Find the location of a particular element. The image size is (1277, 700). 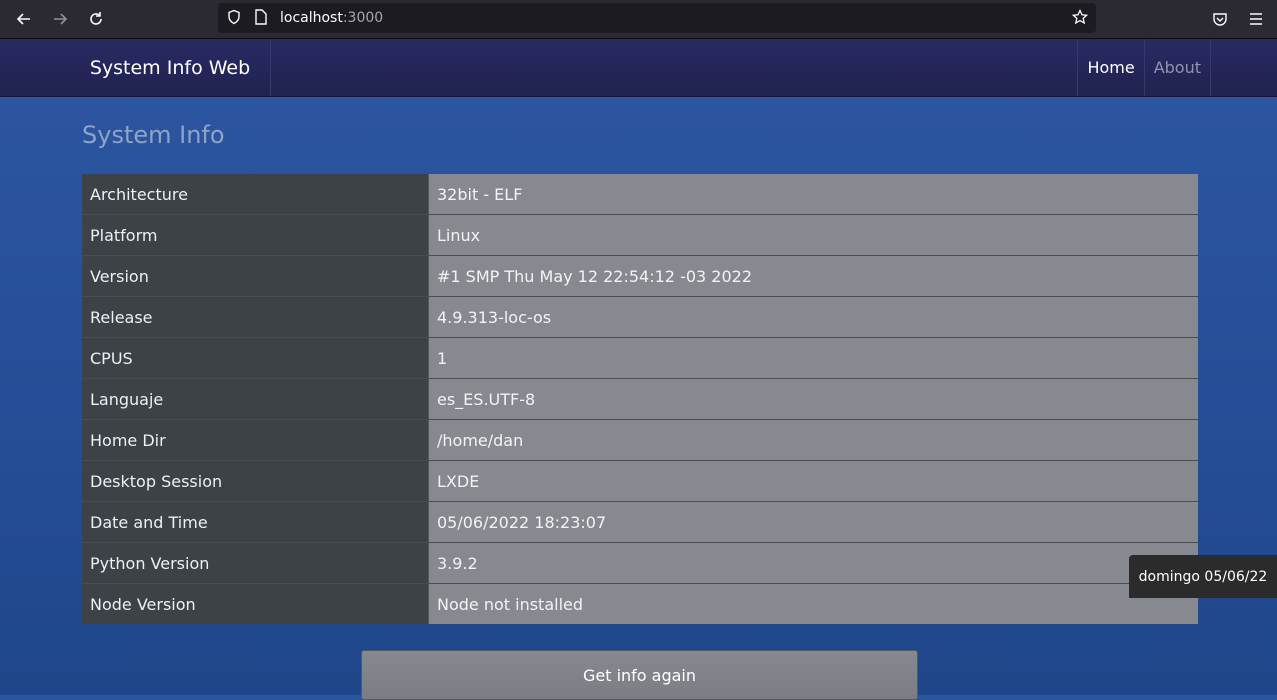

row-key: Release is located at coordinates (255, 317).